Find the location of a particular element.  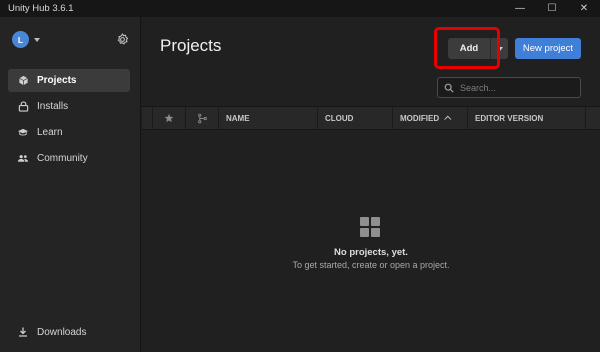

sidebar-item-label: Installs is located at coordinates (53, 106).